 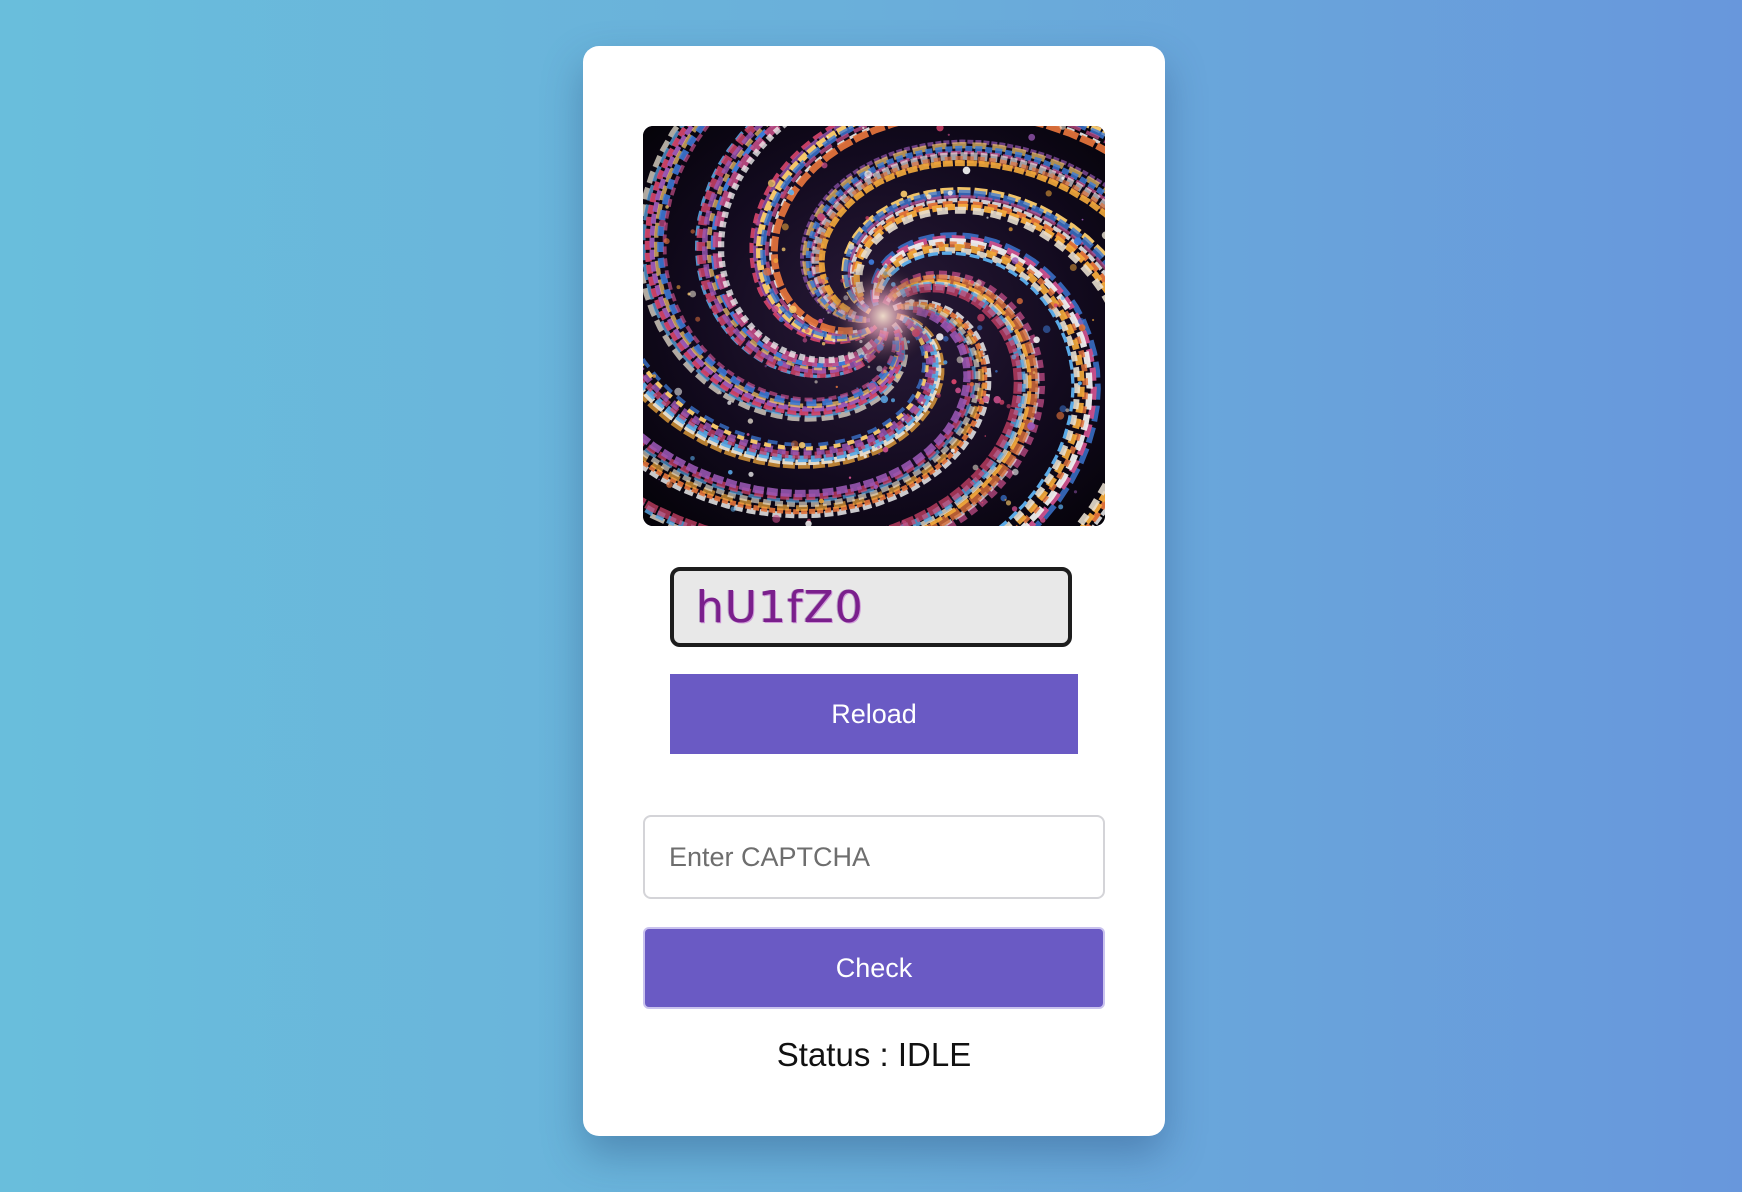 What do you see at coordinates (874, 714) in the screenshot?
I see `reload-button: Reload` at bounding box center [874, 714].